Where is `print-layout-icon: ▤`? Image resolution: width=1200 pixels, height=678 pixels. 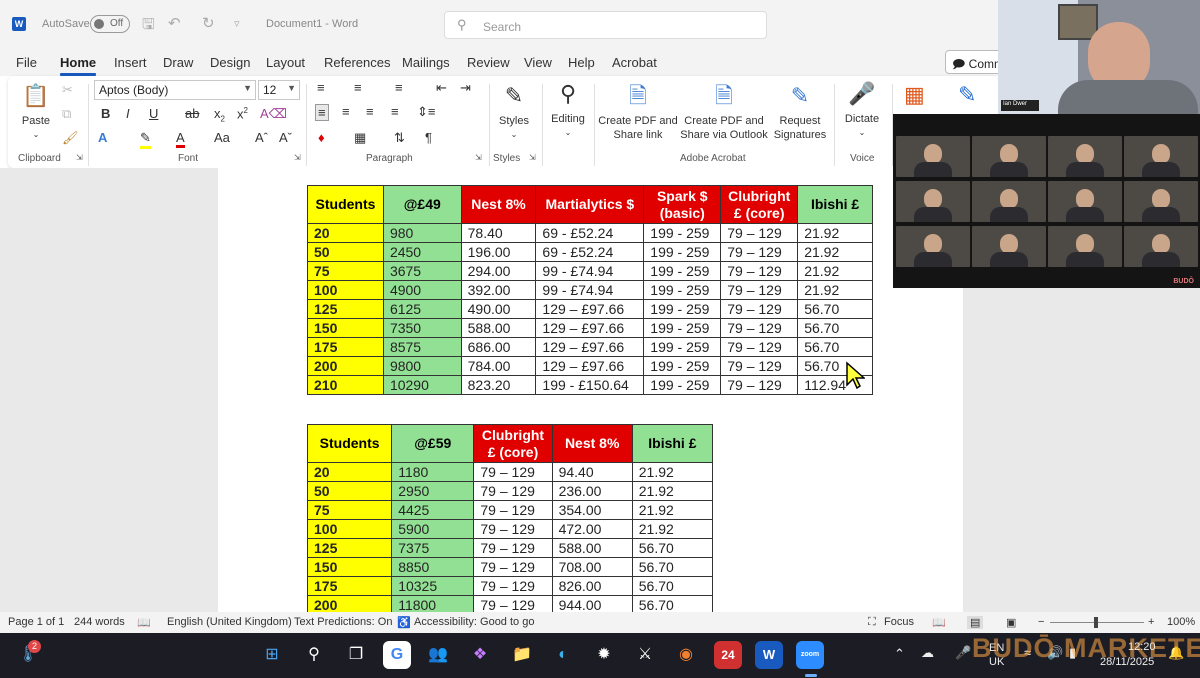 print-layout-icon: ▤ is located at coordinates (975, 622).